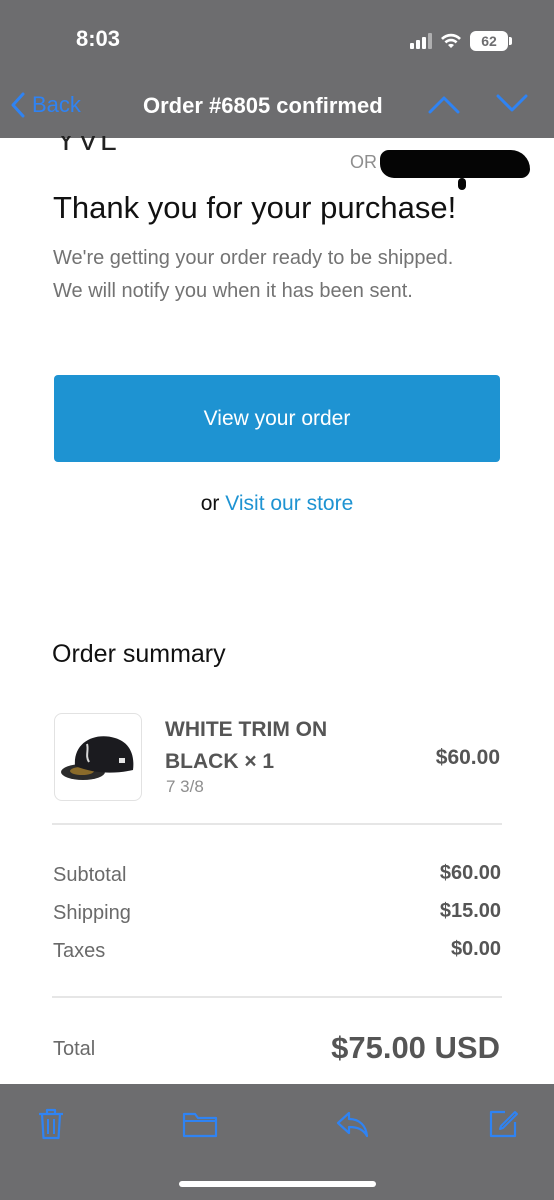 Image resolution: width=554 pixels, height=1200 pixels. I want to click on top-bar: 8:03 62 Back Order #6805 confirmed, so click(277, 69).